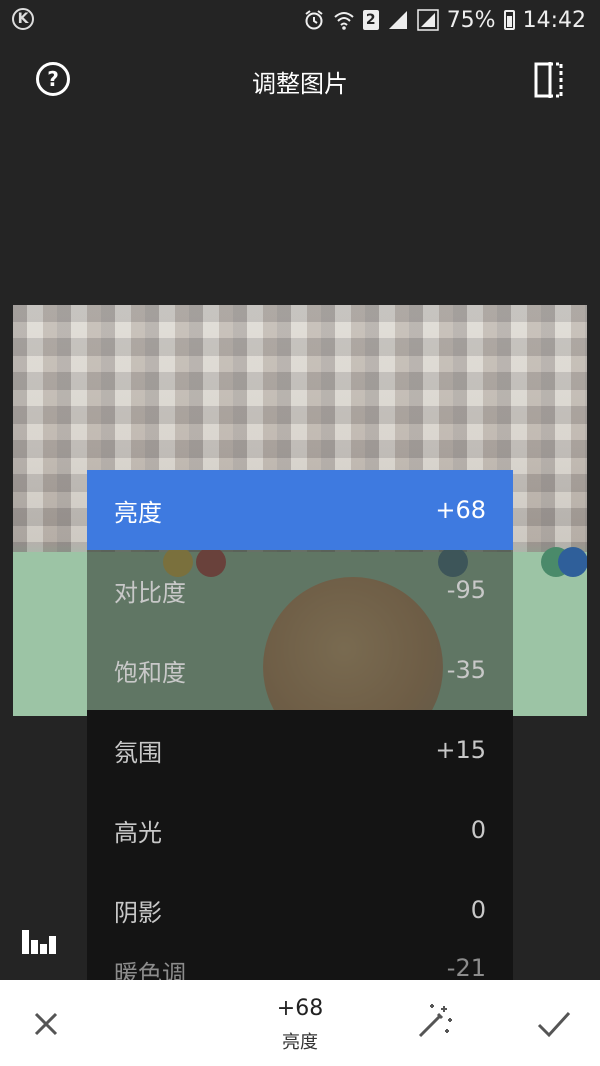  What do you see at coordinates (444, 20) in the screenshot?
I see `status-icons: 2 75% 14:42` at bounding box center [444, 20].